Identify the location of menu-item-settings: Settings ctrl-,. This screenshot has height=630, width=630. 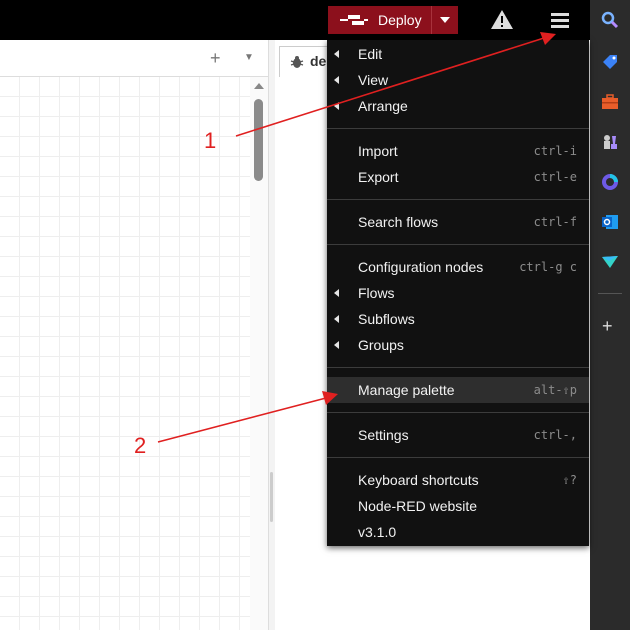
(458, 435).